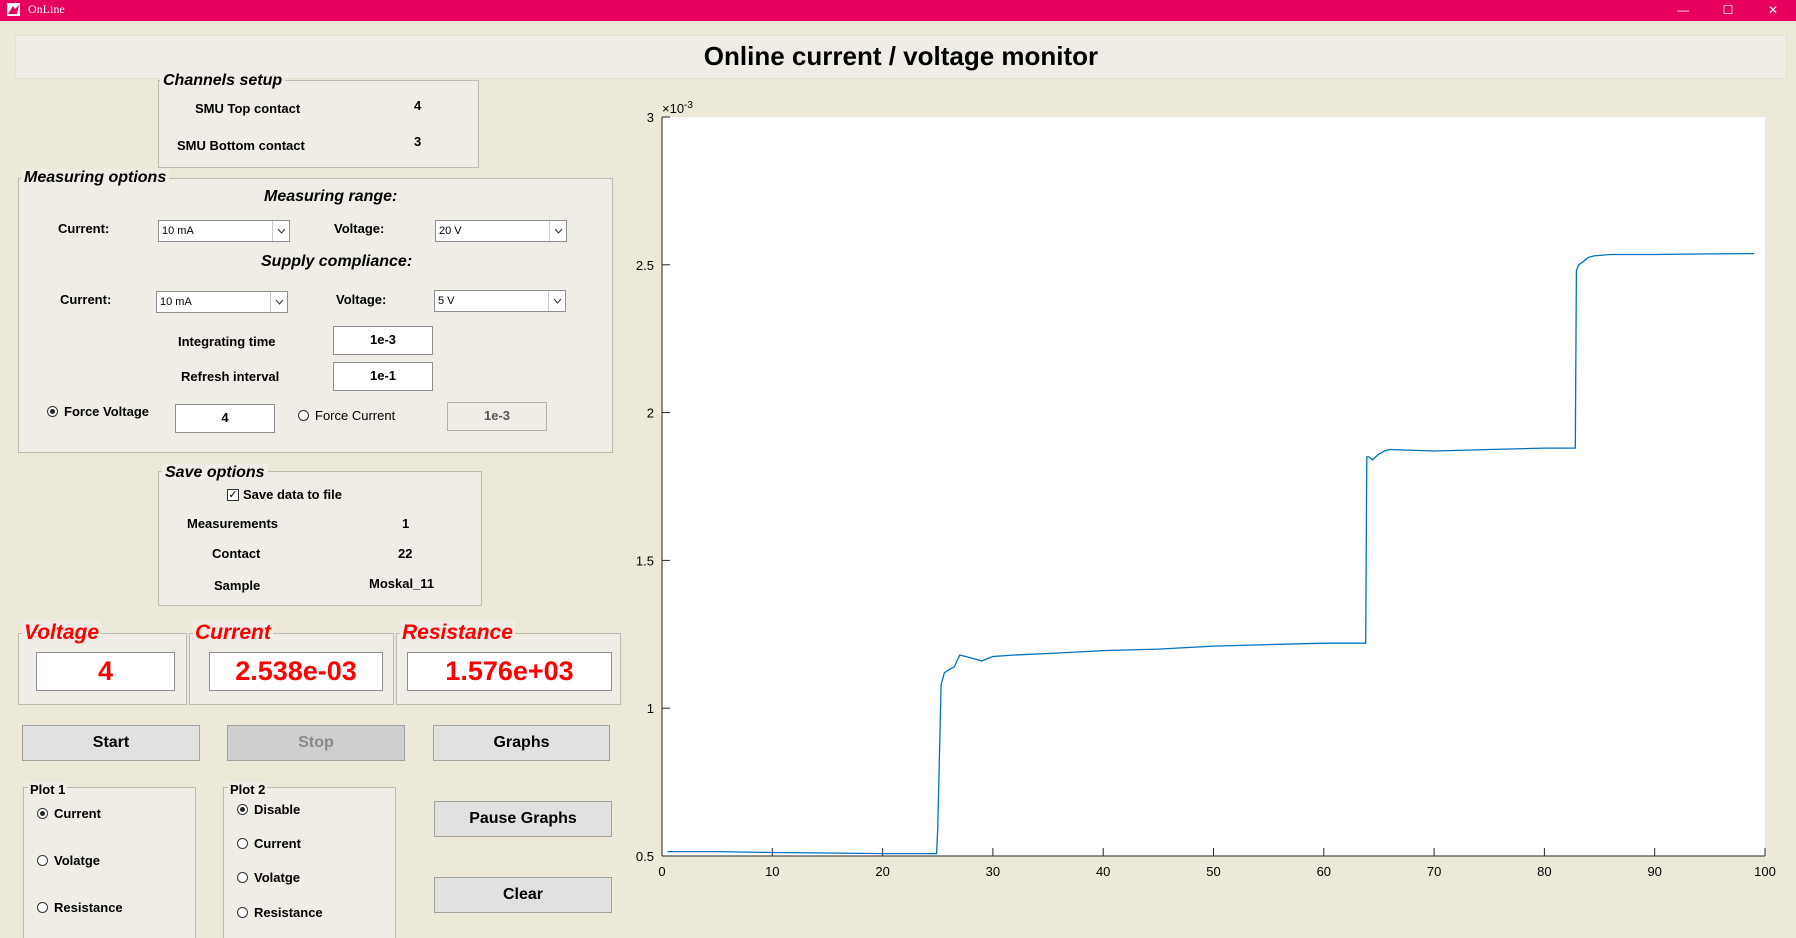 This screenshot has width=1796, height=938. I want to click on resistance-readout-value: 1.576e+03, so click(509, 671).